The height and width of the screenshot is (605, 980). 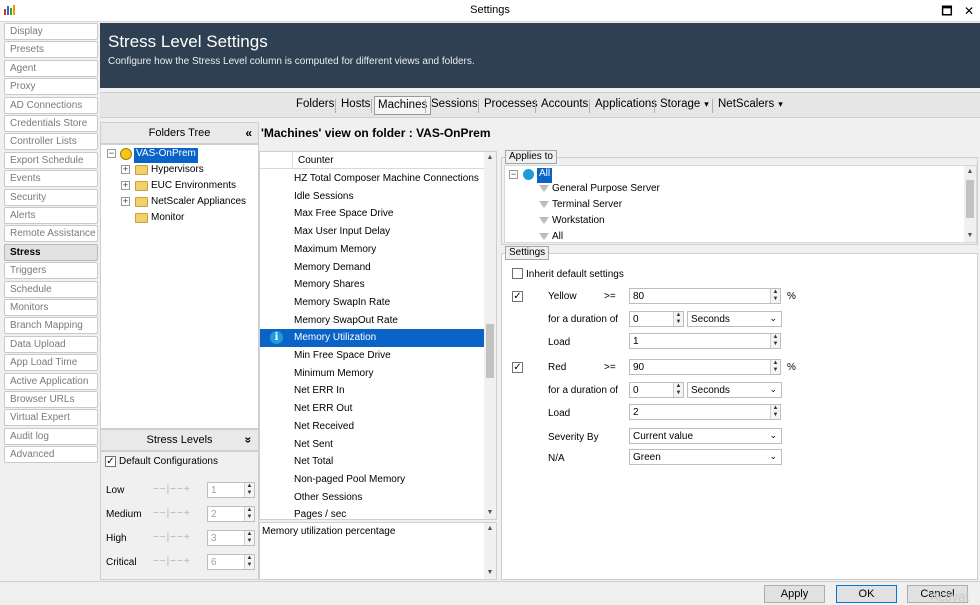 What do you see at coordinates (794, 594) in the screenshot?
I see `apply-button: Apply` at bounding box center [794, 594].